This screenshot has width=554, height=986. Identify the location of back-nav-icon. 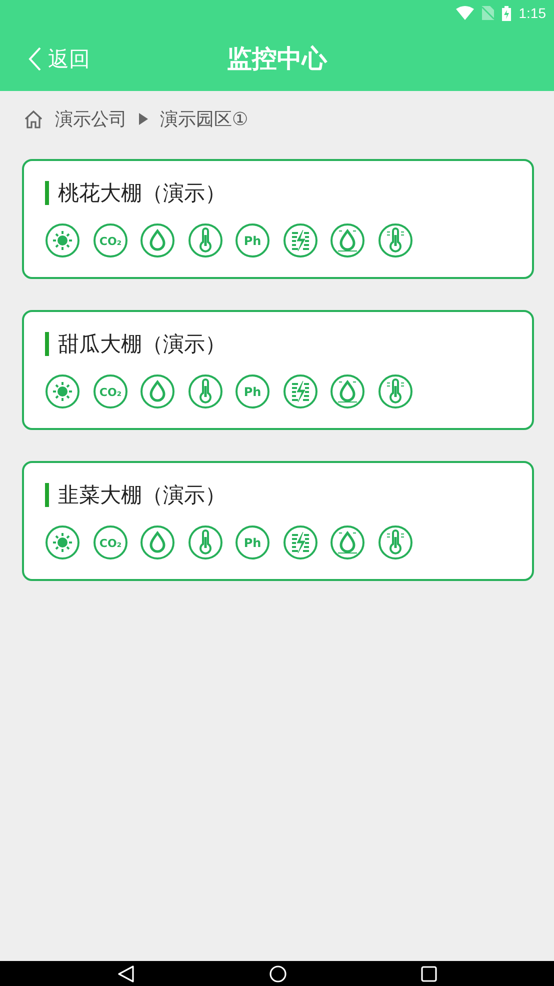
(126, 973).